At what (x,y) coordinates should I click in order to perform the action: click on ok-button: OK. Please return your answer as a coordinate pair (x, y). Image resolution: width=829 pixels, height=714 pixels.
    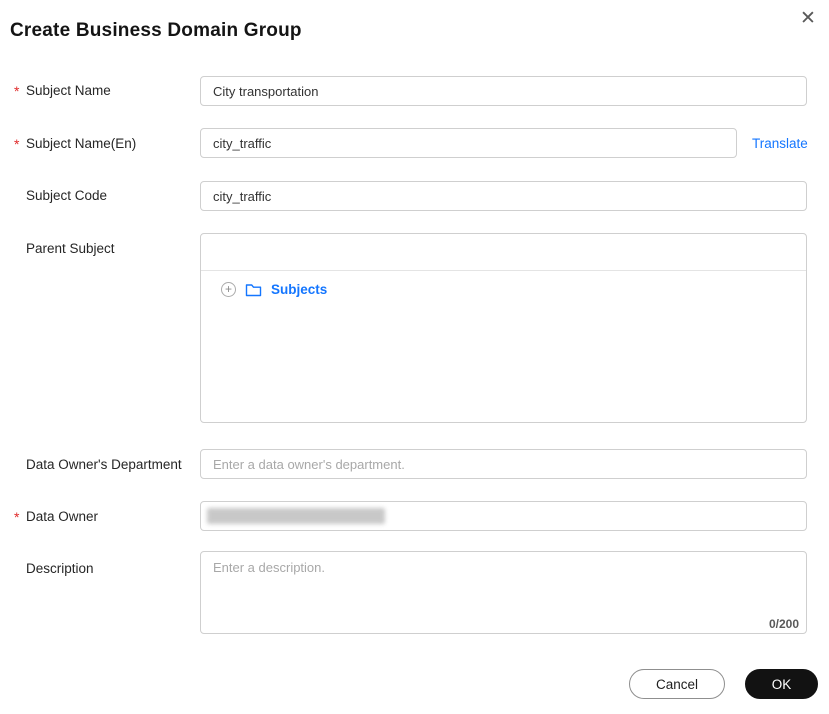
    Looking at the image, I should click on (781, 684).